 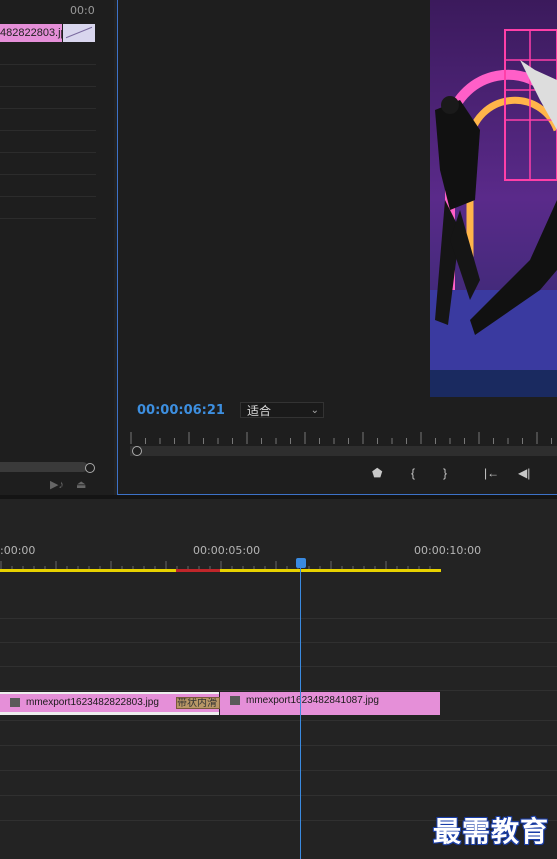 What do you see at coordinates (82, 10) in the screenshot?
I see `source-timecode: 00:0` at bounding box center [82, 10].